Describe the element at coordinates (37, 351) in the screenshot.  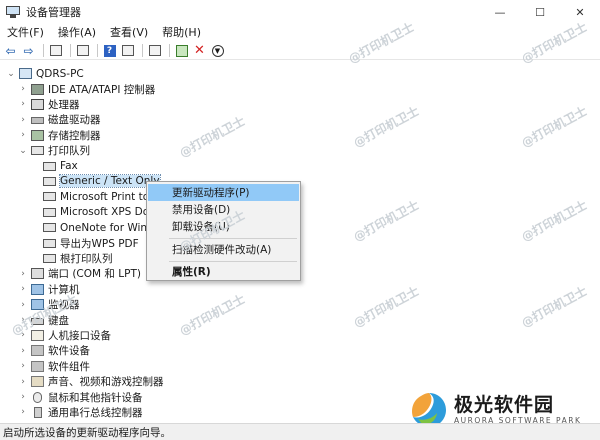
I see `software-device-icon` at that location.